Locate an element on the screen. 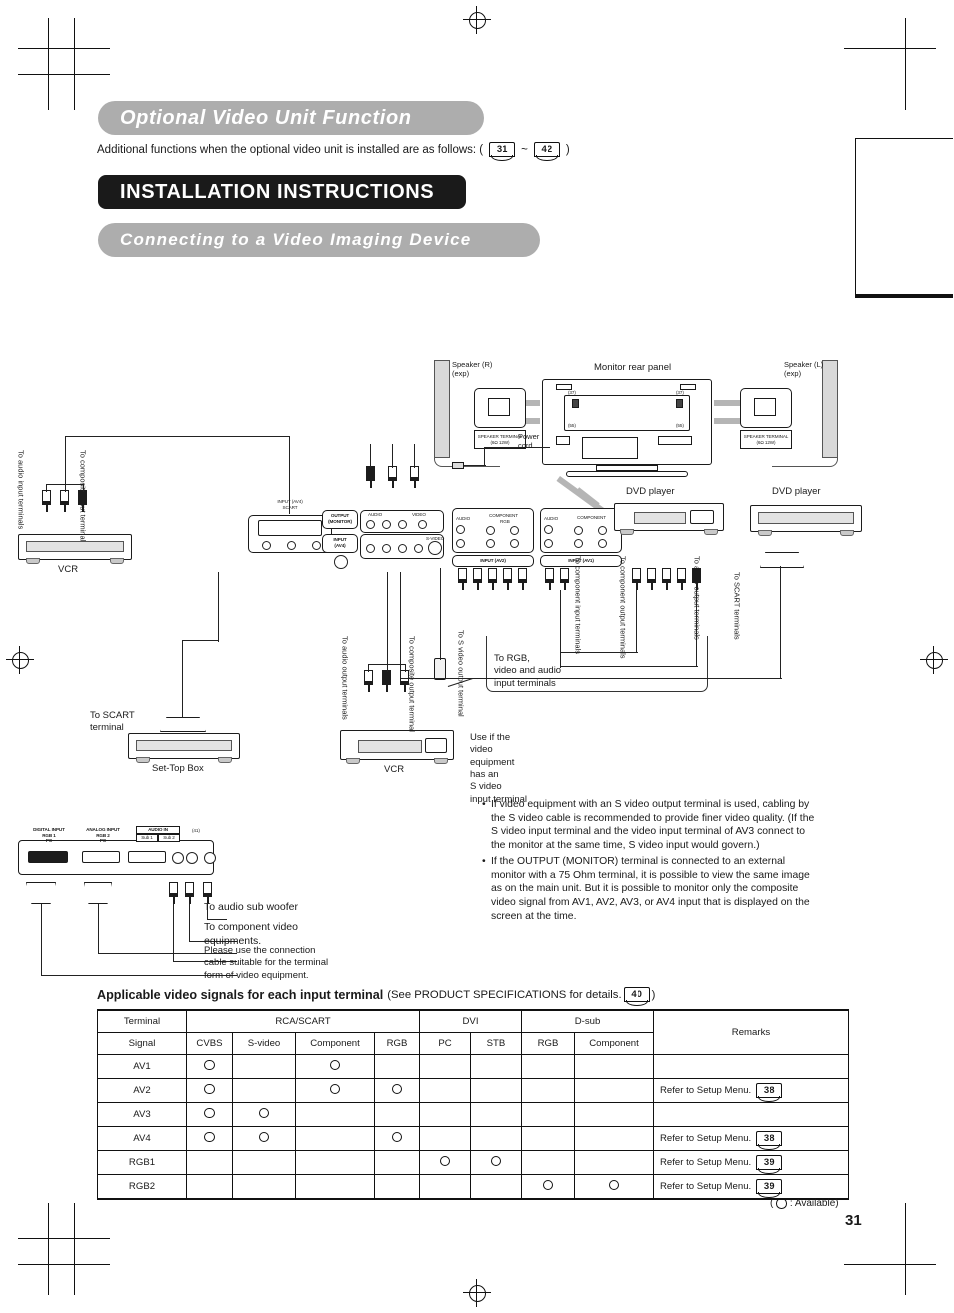 This screenshot has width=954, height=1313. pc-panel-label-analog-input: ANALOG INPUT RGB 2 PC is located at coordinates (103, 835).